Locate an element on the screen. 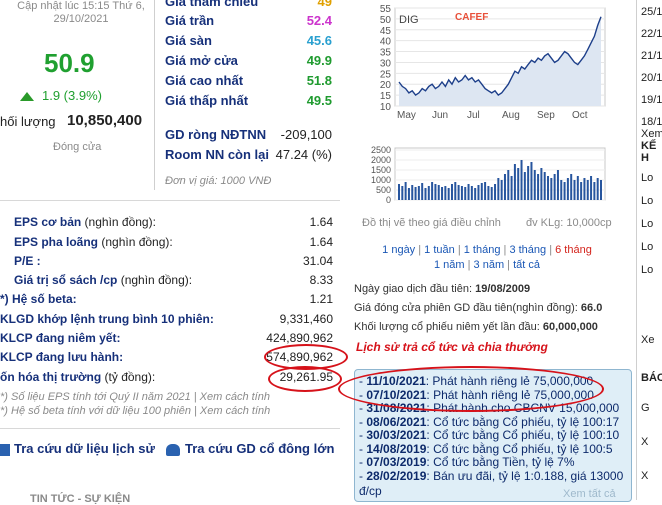  history-link: Tra cứu dữ liệu lịch sử is located at coordinates (77, 448).